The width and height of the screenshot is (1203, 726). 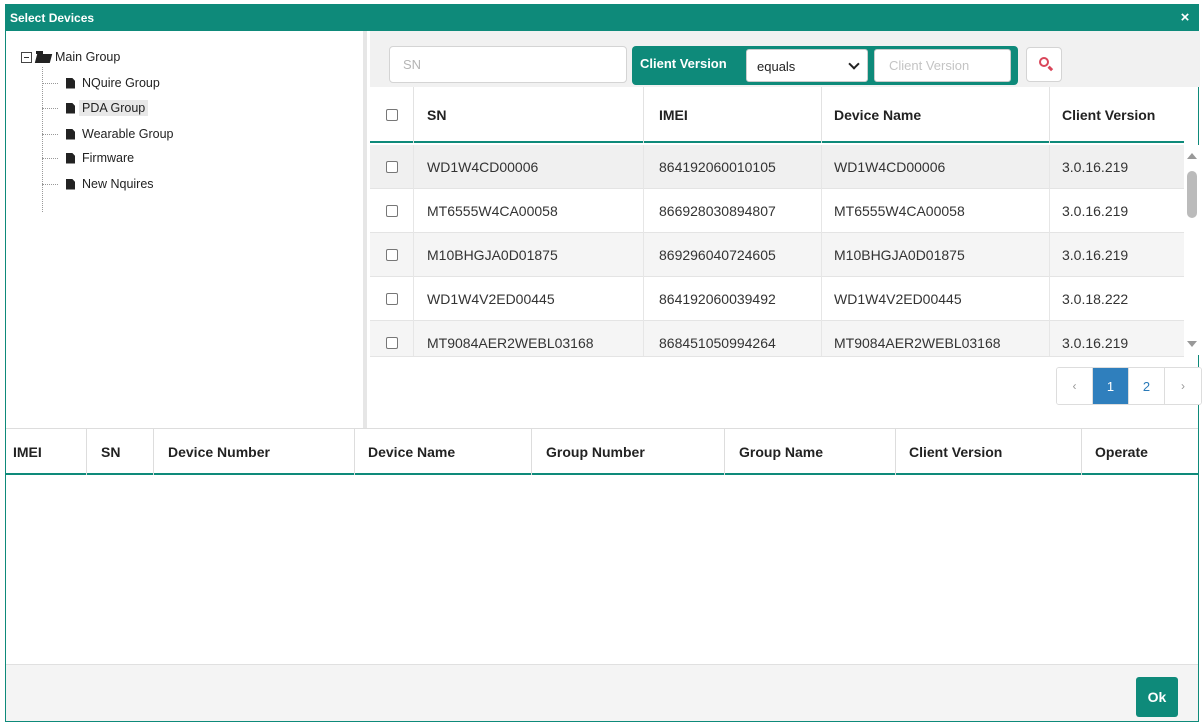 What do you see at coordinates (114, 108) in the screenshot?
I see `tree-node-label: PDA Group` at bounding box center [114, 108].